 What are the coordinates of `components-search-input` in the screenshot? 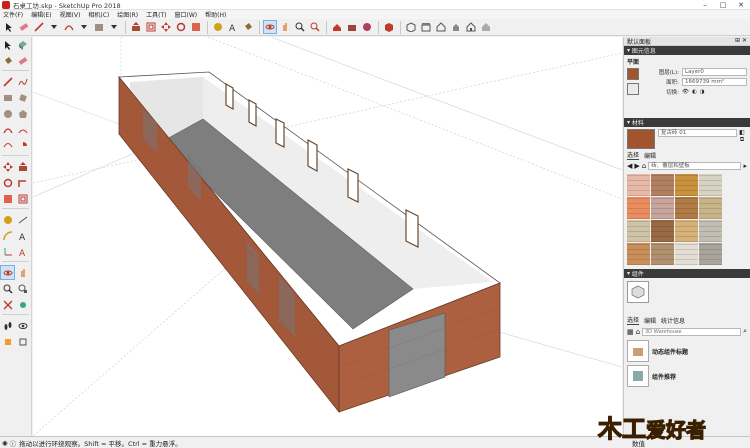 It's located at (692, 331).